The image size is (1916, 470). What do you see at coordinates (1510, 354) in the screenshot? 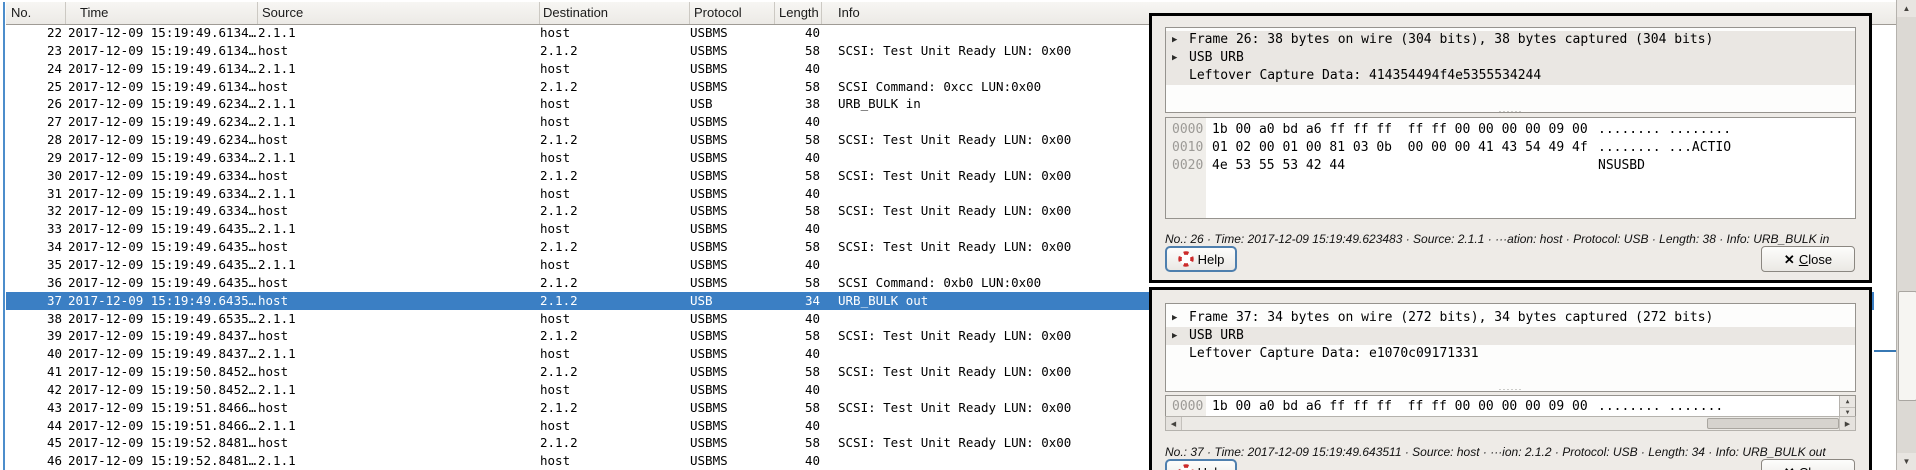
I see `detail-tree-row: Leftover Capture Data: e1070c09171331` at bounding box center [1510, 354].